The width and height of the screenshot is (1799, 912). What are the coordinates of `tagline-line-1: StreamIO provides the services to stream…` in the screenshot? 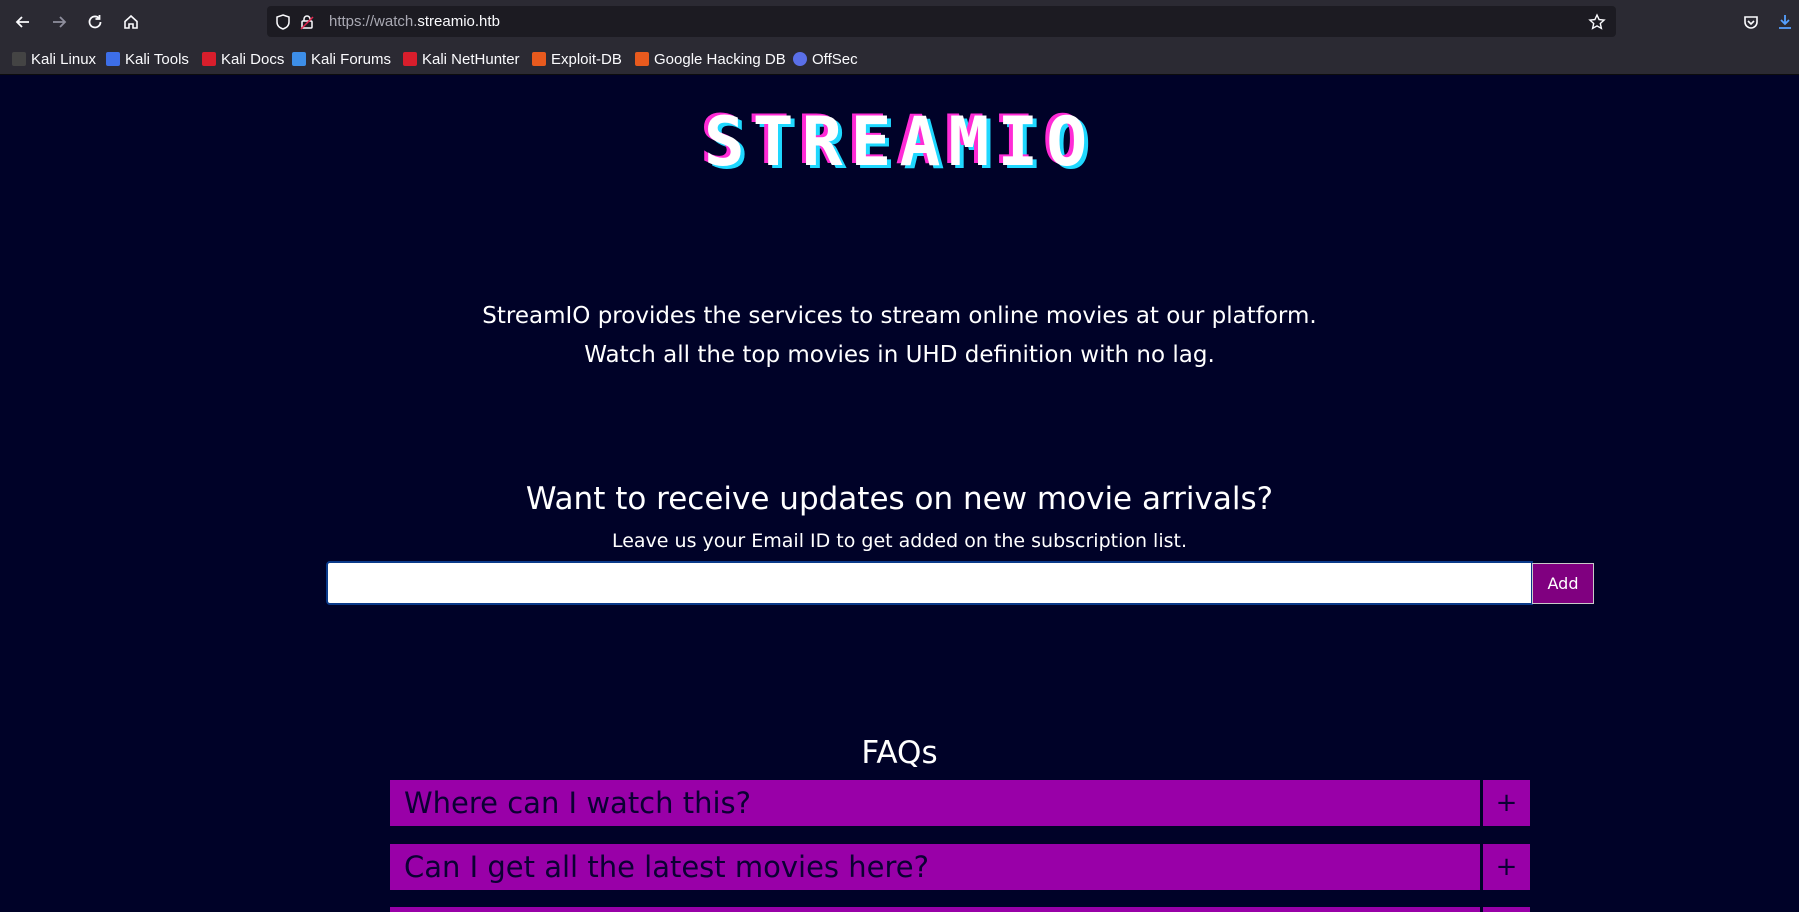 It's located at (899, 316).